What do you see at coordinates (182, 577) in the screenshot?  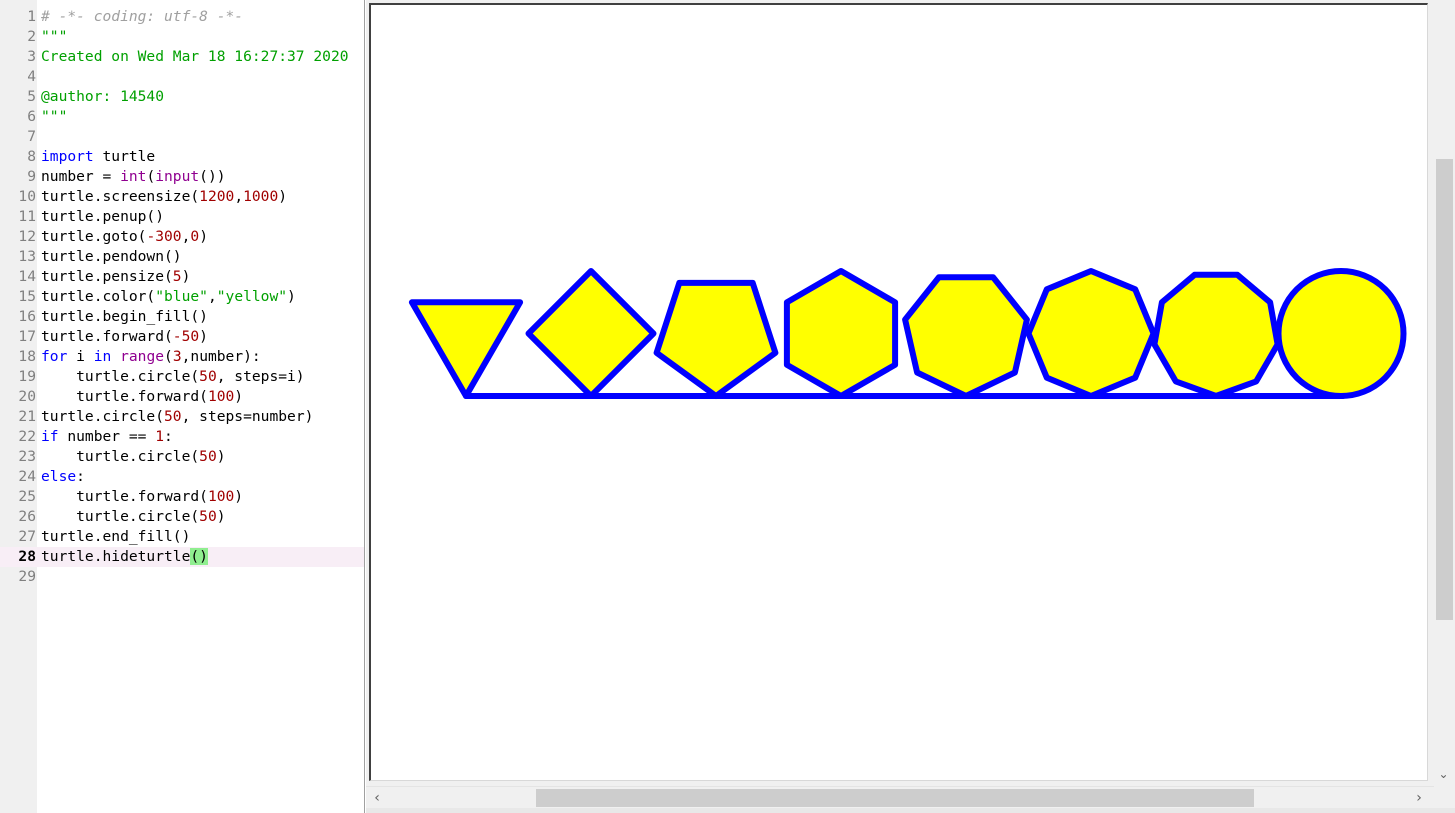 I see `code-line: 29` at bounding box center [182, 577].